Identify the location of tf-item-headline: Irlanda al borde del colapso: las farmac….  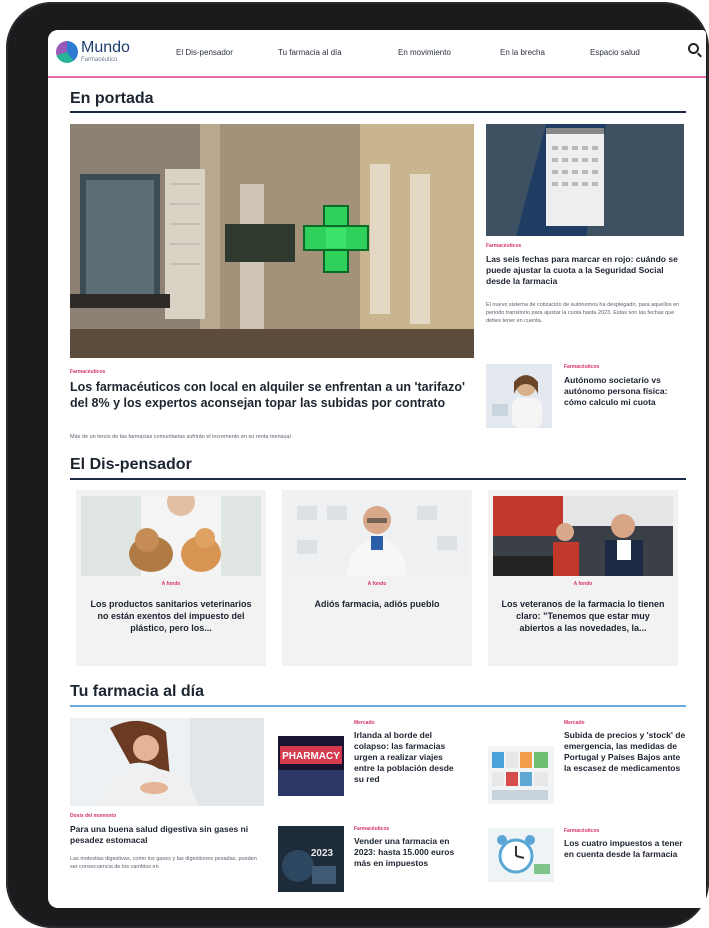
(408, 757).